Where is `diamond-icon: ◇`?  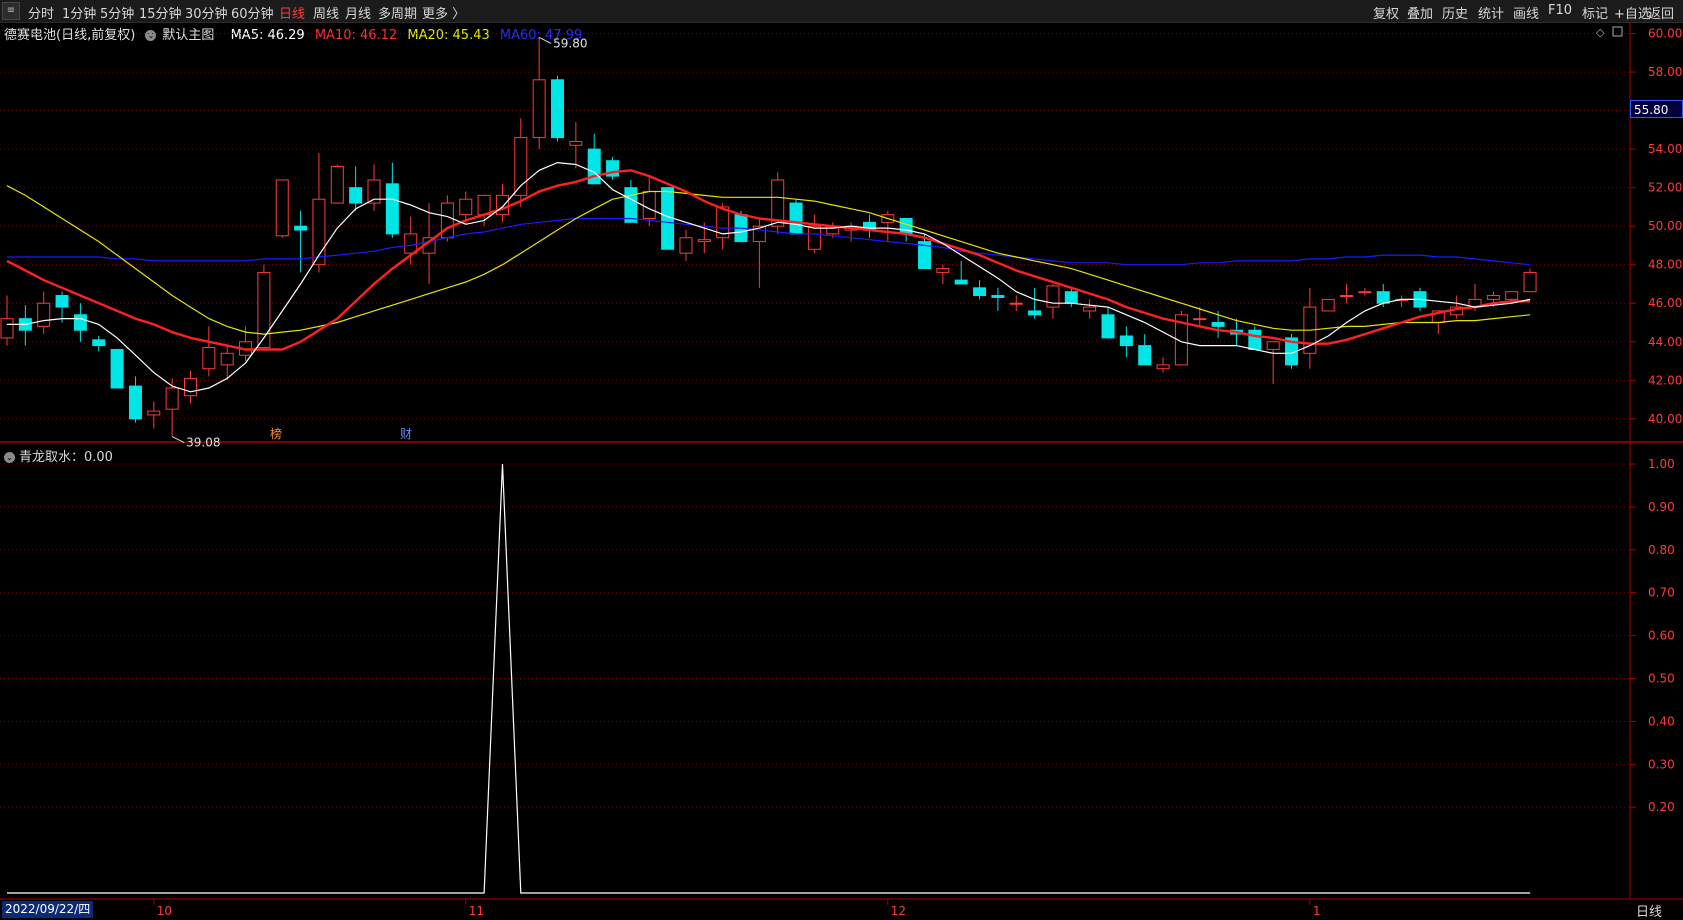 diamond-icon: ◇ is located at coordinates (1600, 32).